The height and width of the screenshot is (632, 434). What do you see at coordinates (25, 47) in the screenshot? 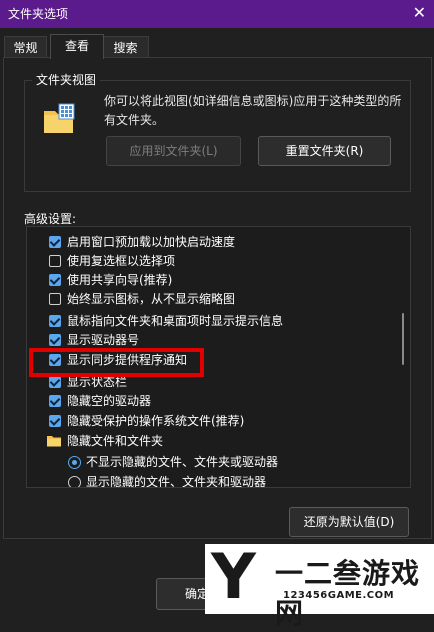
I see `tab-general: 常规` at bounding box center [25, 47].